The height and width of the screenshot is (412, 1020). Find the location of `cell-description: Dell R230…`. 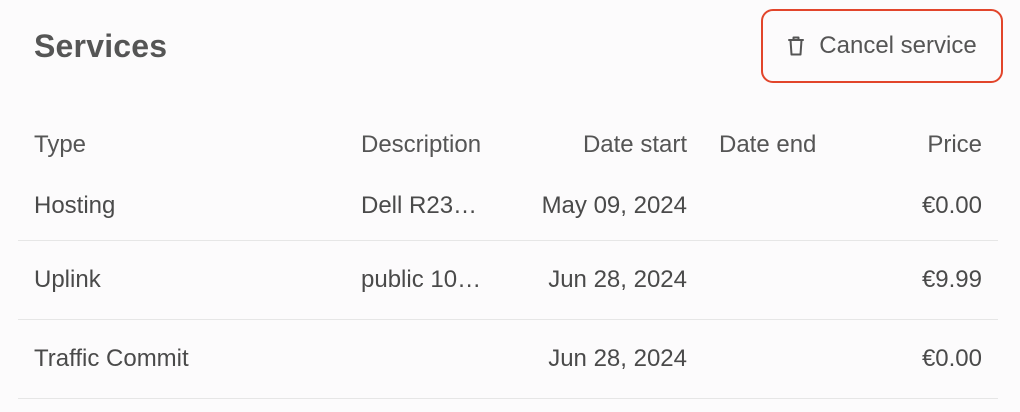

cell-description: Dell R230… is located at coordinates (422, 206).